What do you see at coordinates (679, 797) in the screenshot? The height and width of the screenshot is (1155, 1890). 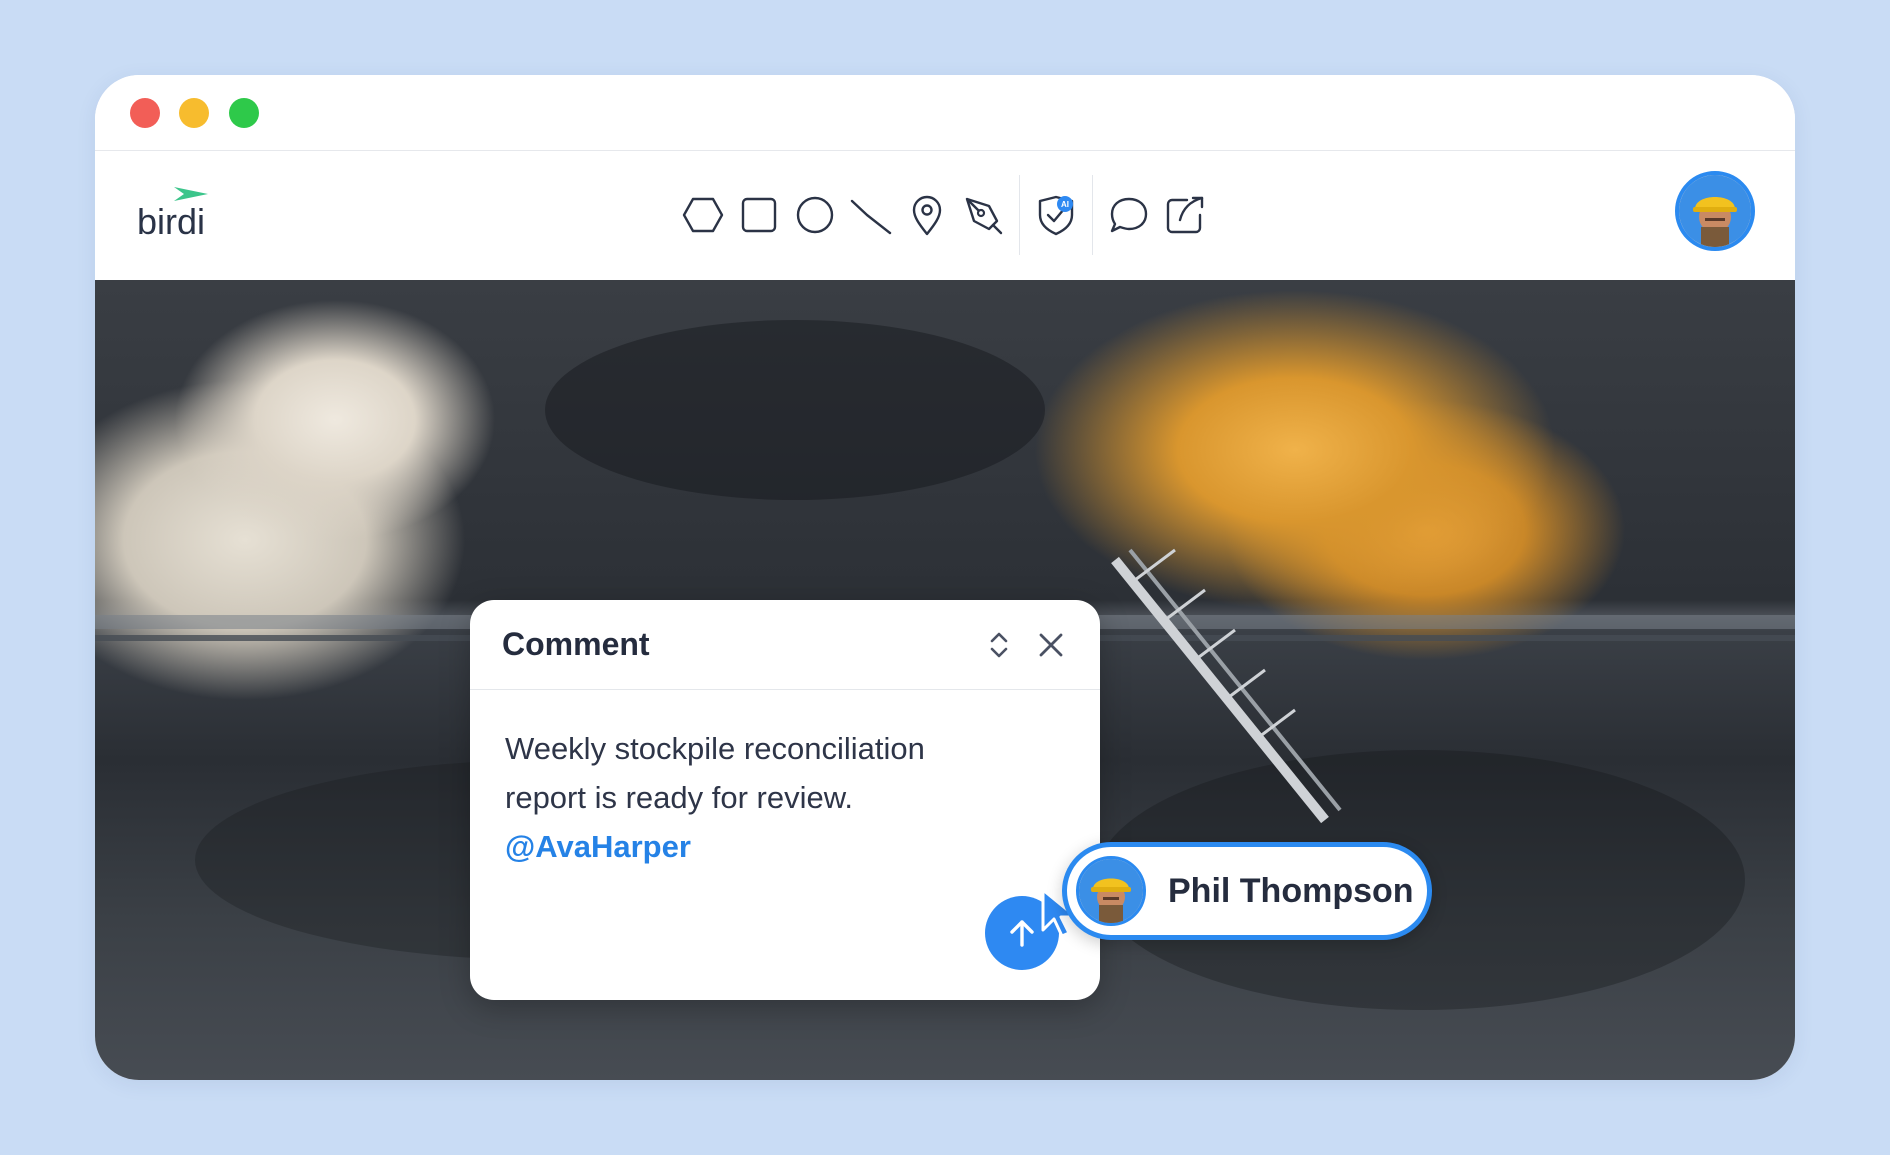 I see `comment-text-line: report is ready for review.` at bounding box center [679, 797].